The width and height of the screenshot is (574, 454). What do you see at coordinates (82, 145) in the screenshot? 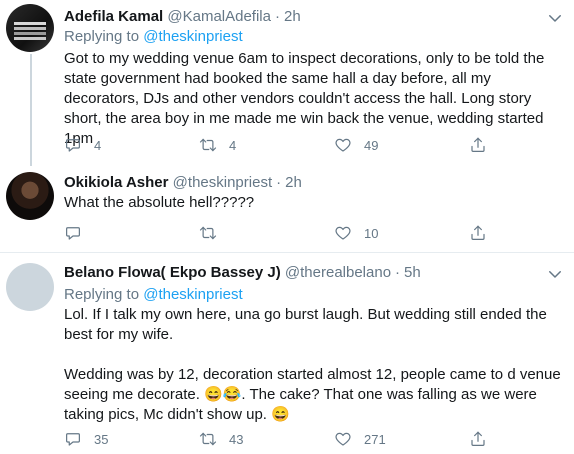
I see `reply-button: 4` at bounding box center [82, 145].